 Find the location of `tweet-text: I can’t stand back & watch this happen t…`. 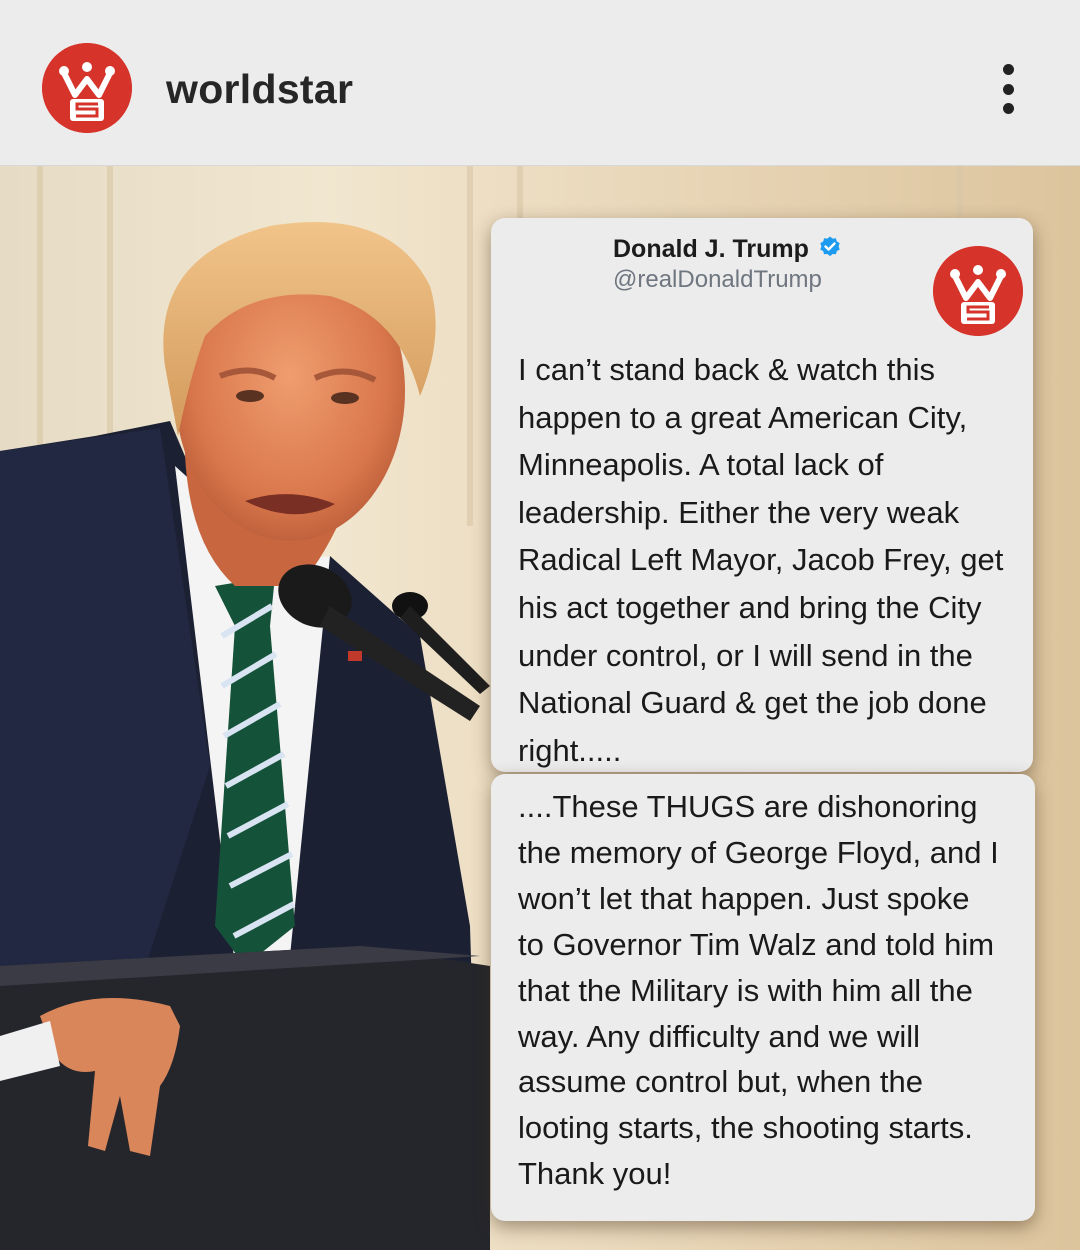

tweet-text: I can’t stand back & watch this happen t… is located at coordinates (761, 560).